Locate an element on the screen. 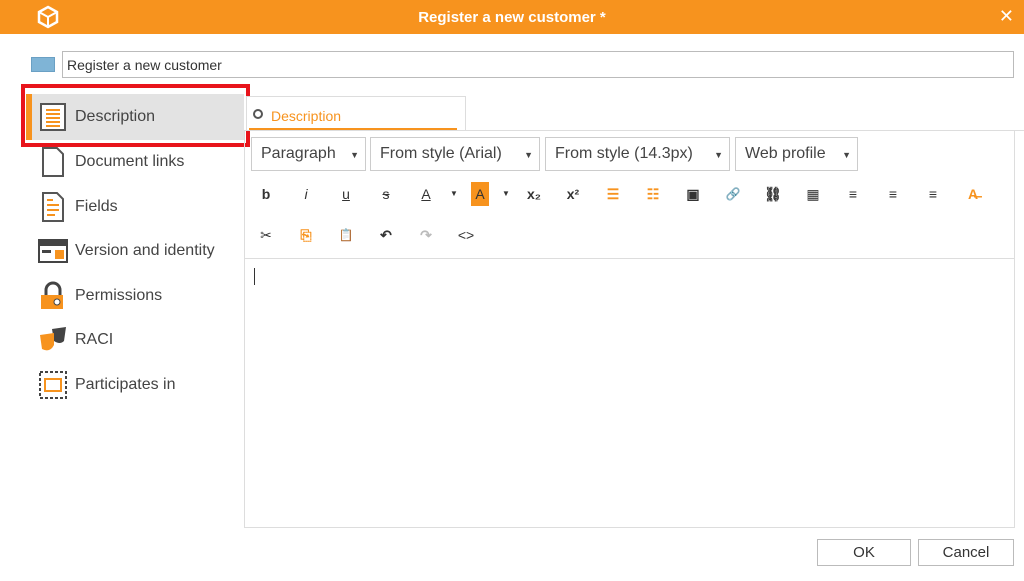  sidebar-item-label: Description is located at coordinates (115, 116).